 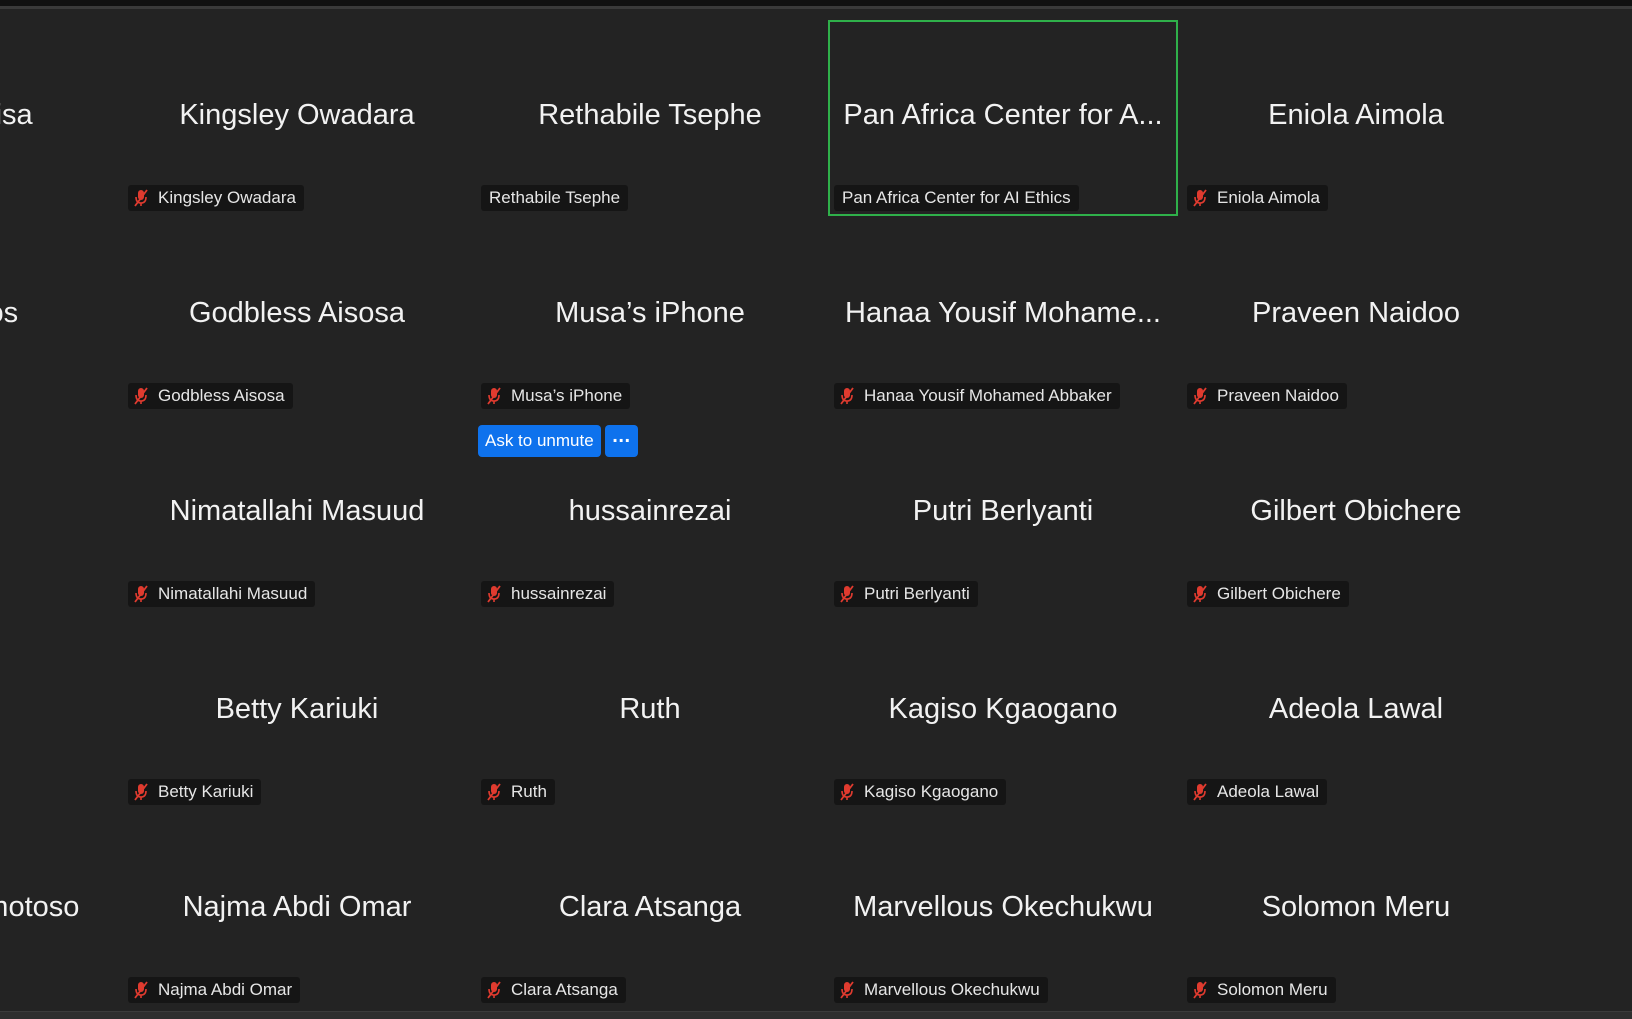 I want to click on participant-tile: Solomon Meru Solomon Meru, so click(x=1356, y=910).